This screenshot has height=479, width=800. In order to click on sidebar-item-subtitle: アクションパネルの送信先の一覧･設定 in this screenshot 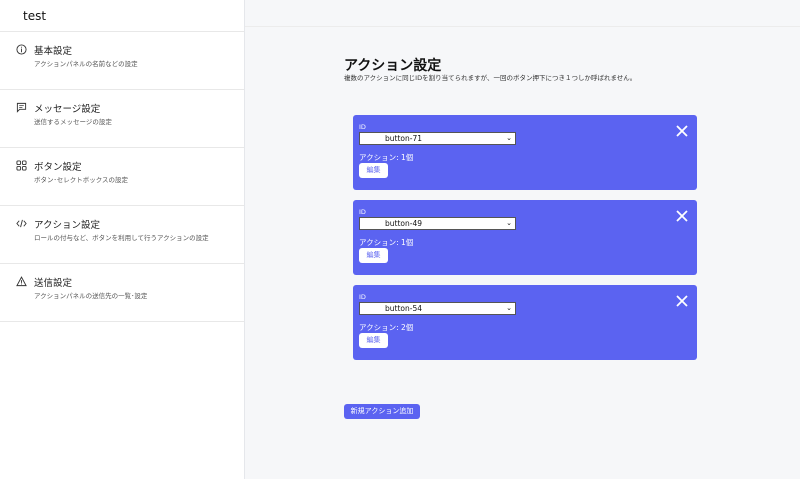, I will do `click(91, 296)`.